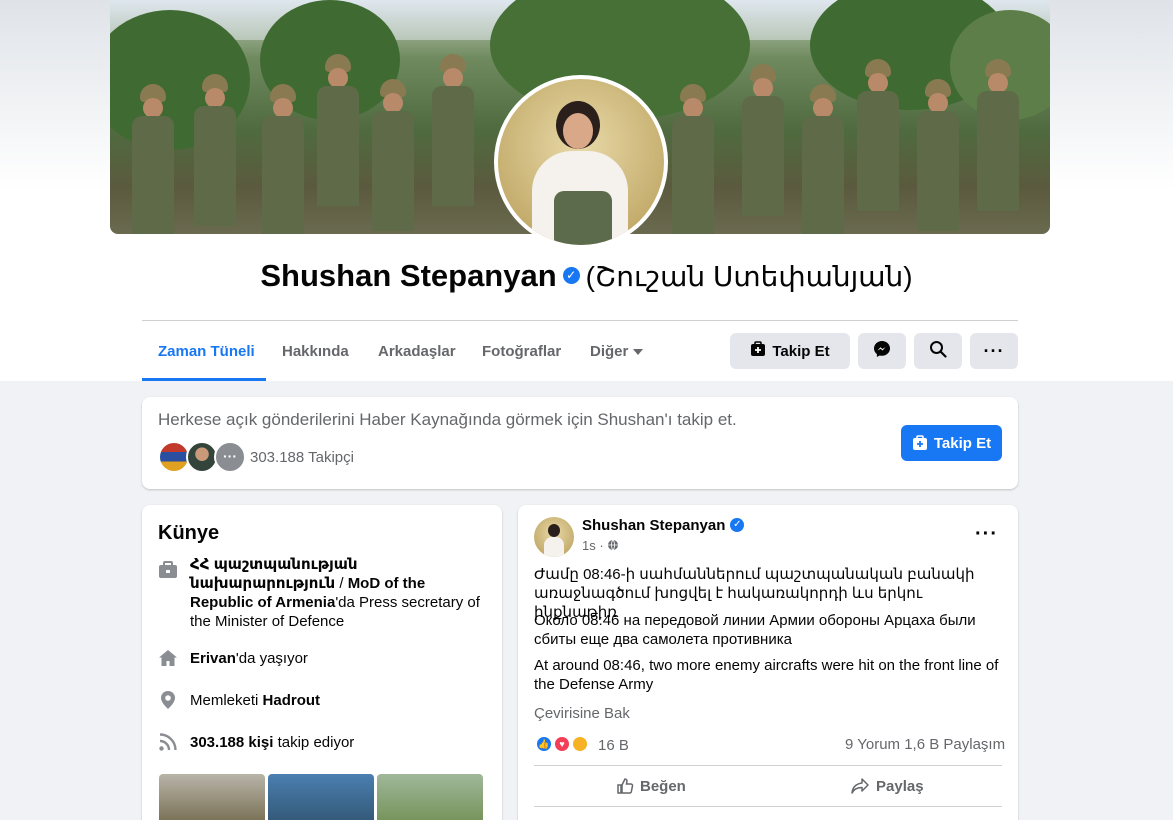 The width and height of the screenshot is (1173, 820). What do you see at coordinates (554, 537) in the screenshot?
I see `post-author-avatar` at bounding box center [554, 537].